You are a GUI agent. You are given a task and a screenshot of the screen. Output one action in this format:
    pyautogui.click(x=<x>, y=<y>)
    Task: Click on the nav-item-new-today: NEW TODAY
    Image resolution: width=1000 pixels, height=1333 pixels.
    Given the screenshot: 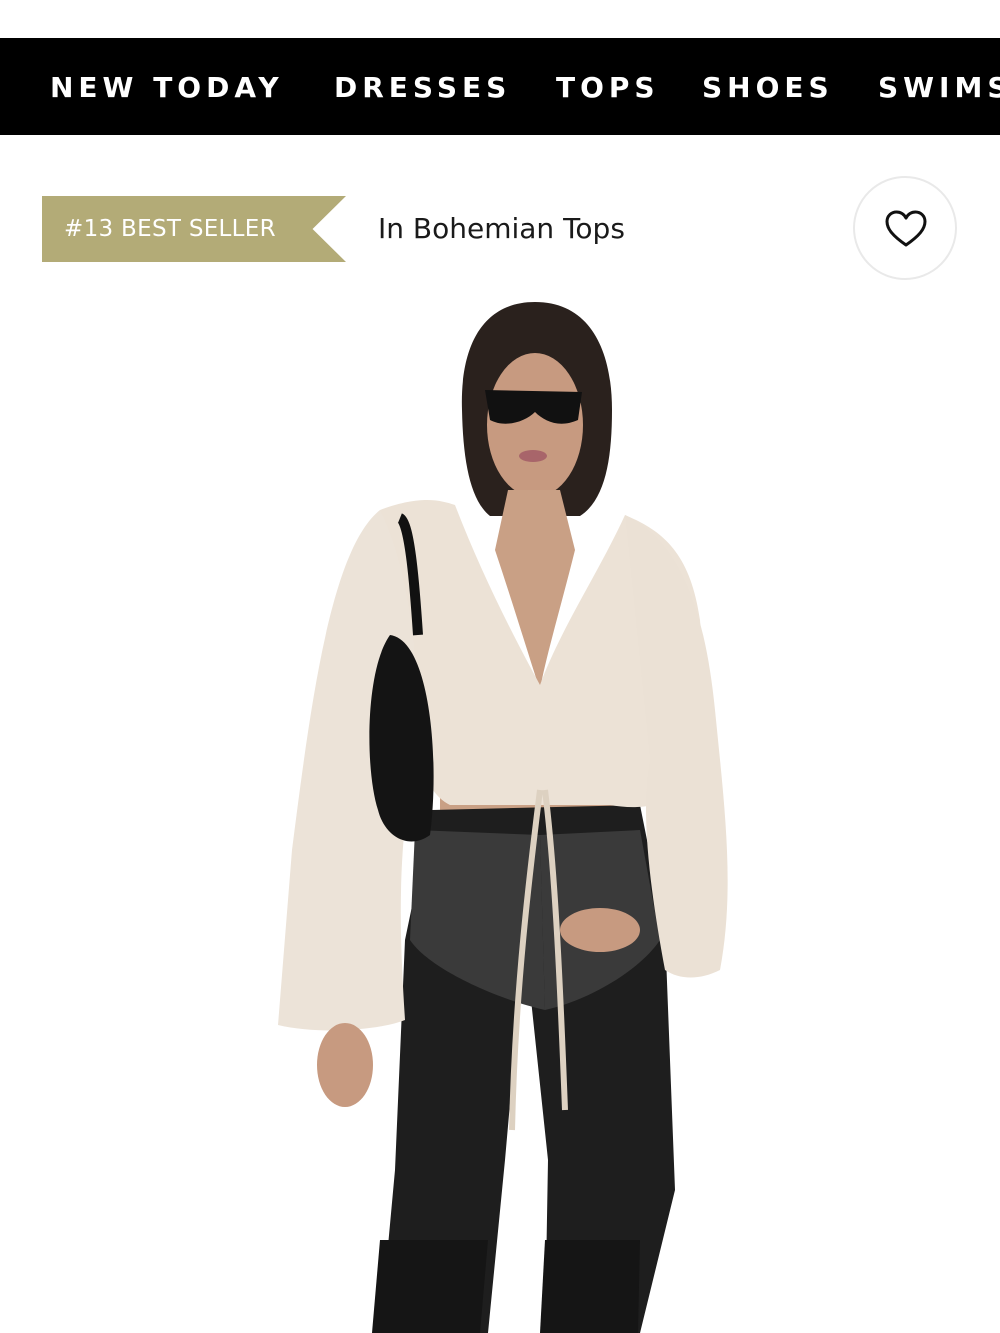 What is the action you would take?
    pyautogui.click(x=167, y=86)
    